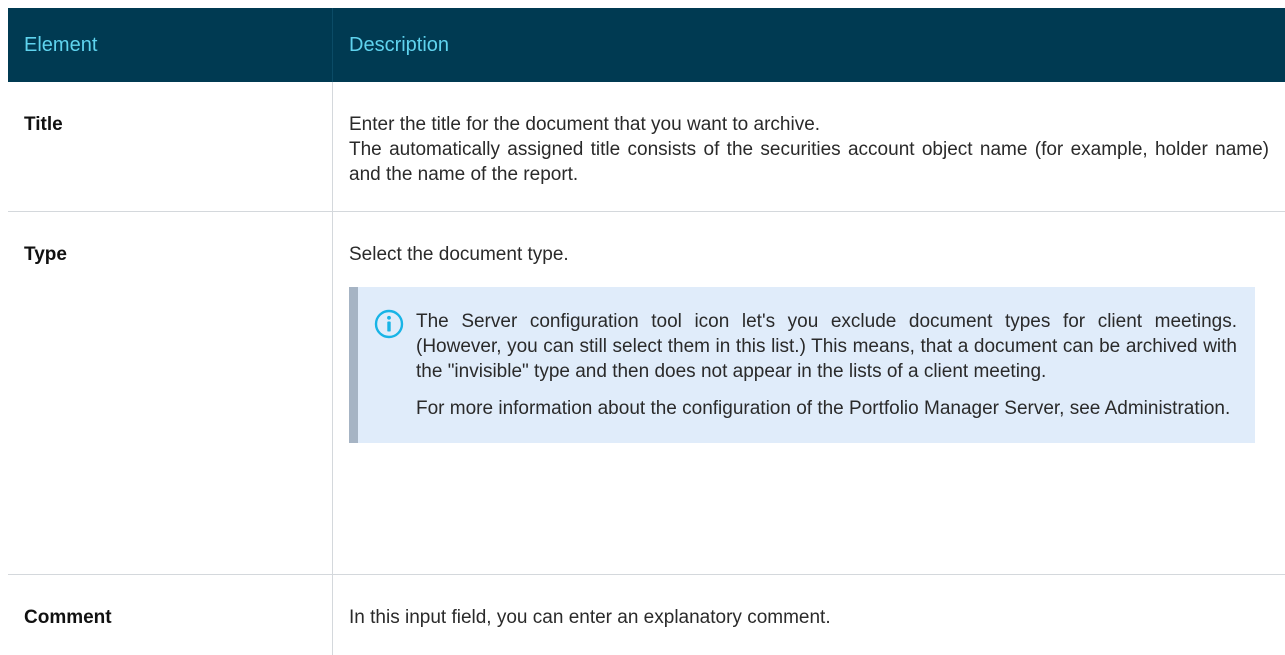 Image resolution: width=1285 pixels, height=655 pixels. What do you see at coordinates (170, 45) in the screenshot?
I see `header-element: Element` at bounding box center [170, 45].